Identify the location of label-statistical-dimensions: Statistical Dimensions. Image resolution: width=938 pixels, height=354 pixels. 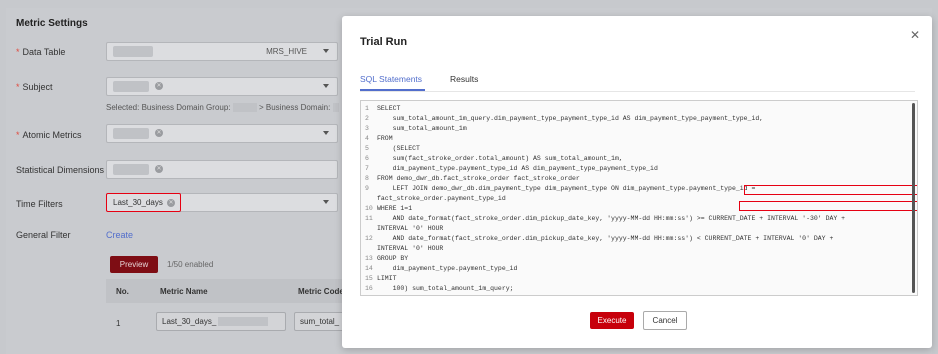
(60, 170).